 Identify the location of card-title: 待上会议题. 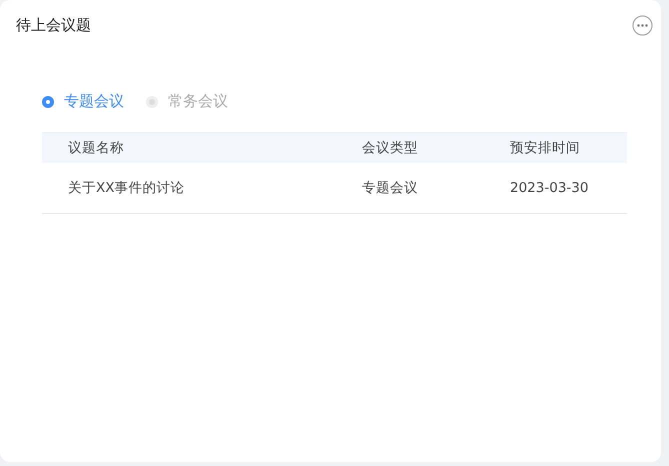
(53, 25).